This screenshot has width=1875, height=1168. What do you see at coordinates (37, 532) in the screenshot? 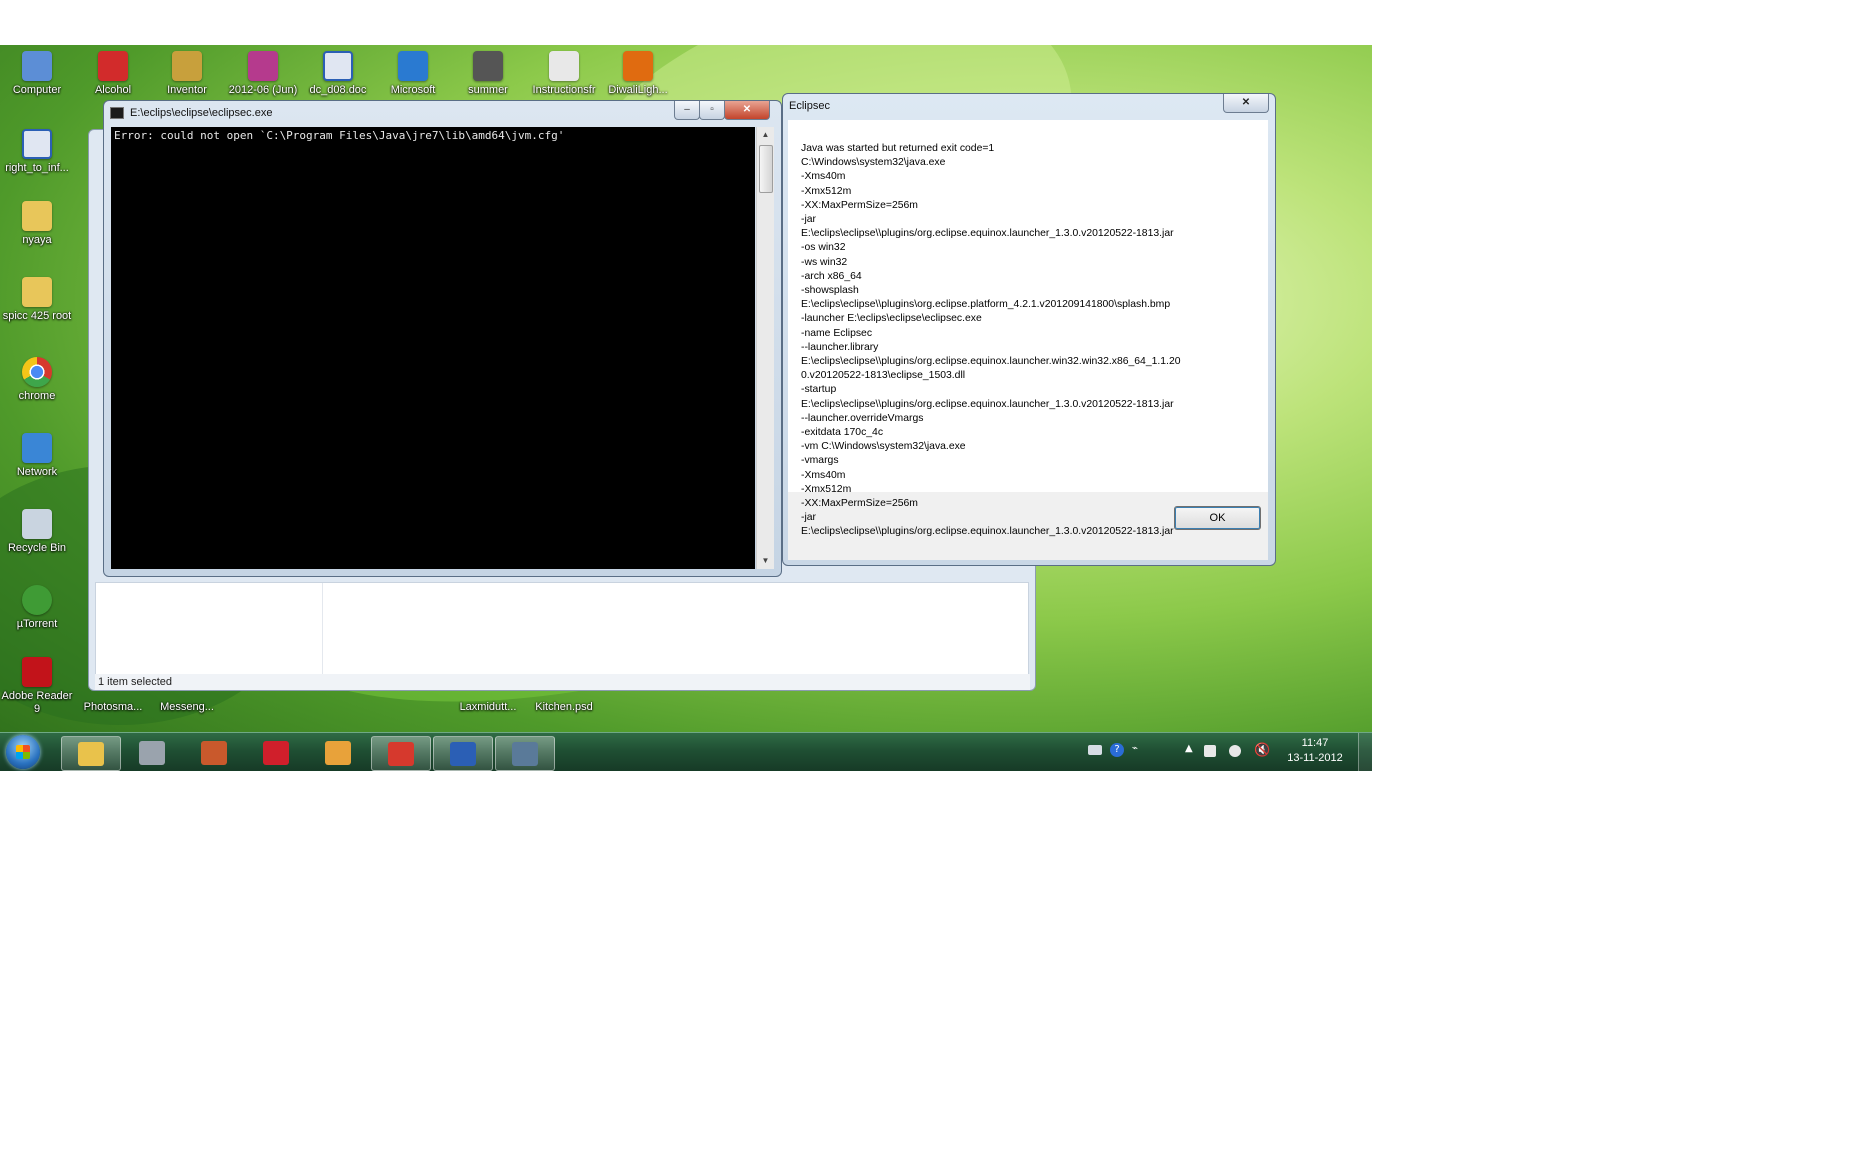
I see `desktop-icon-recycle-bin: Recycle Bin` at bounding box center [37, 532].